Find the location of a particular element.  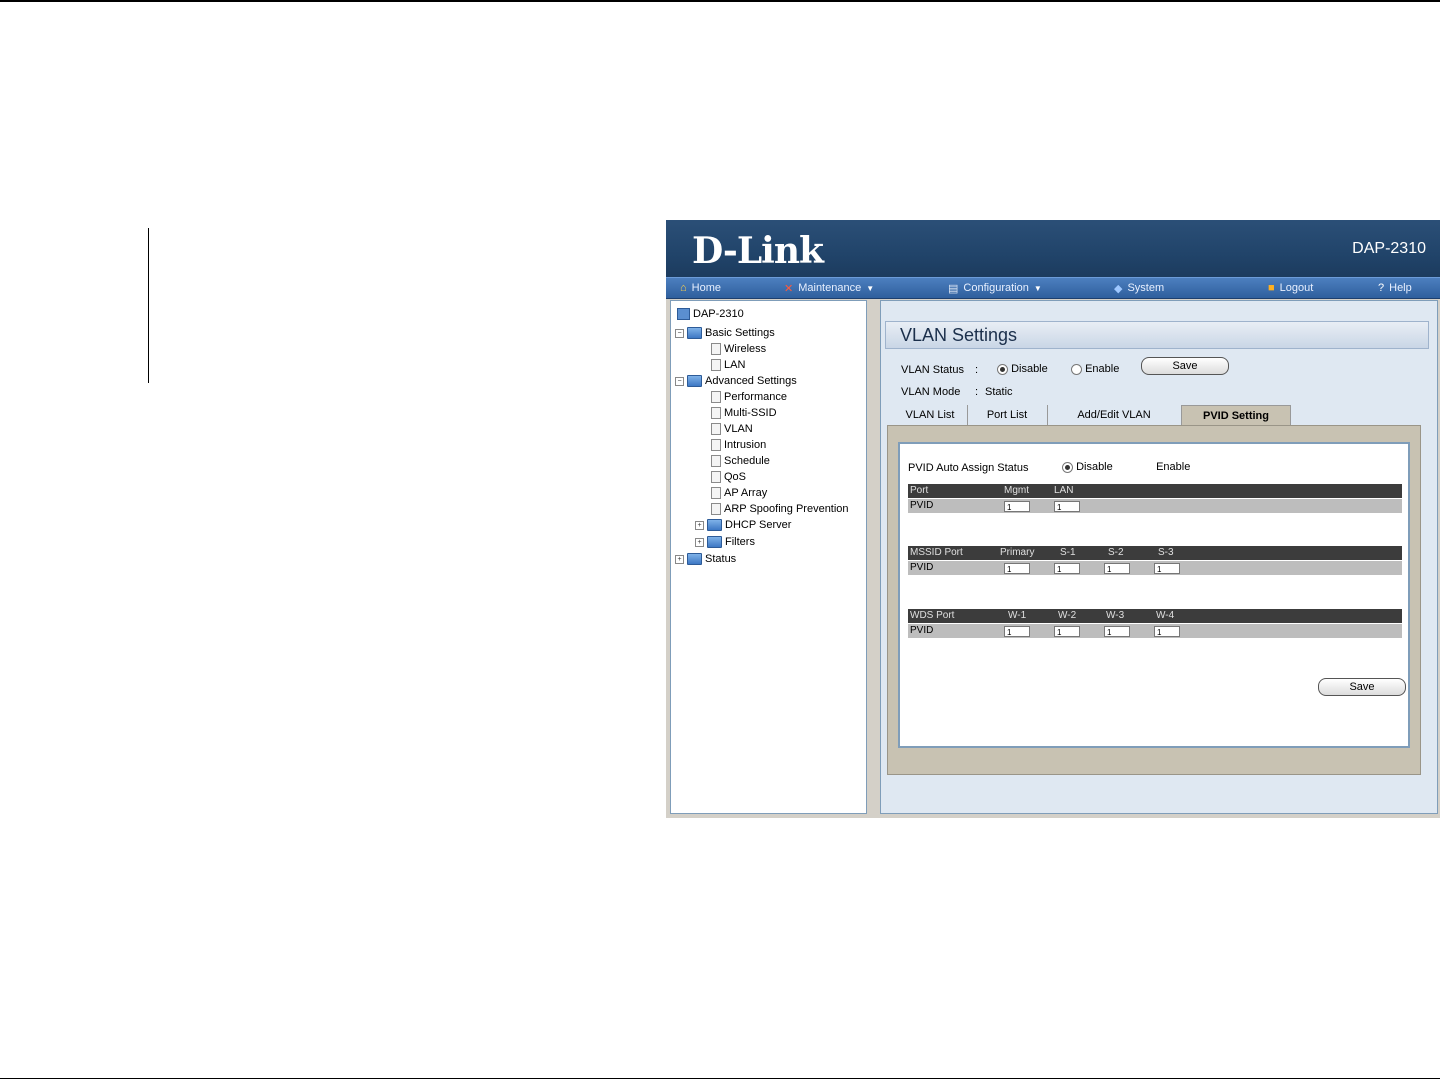

tree-item-intrusion: Intrusion is located at coordinates (738, 445).